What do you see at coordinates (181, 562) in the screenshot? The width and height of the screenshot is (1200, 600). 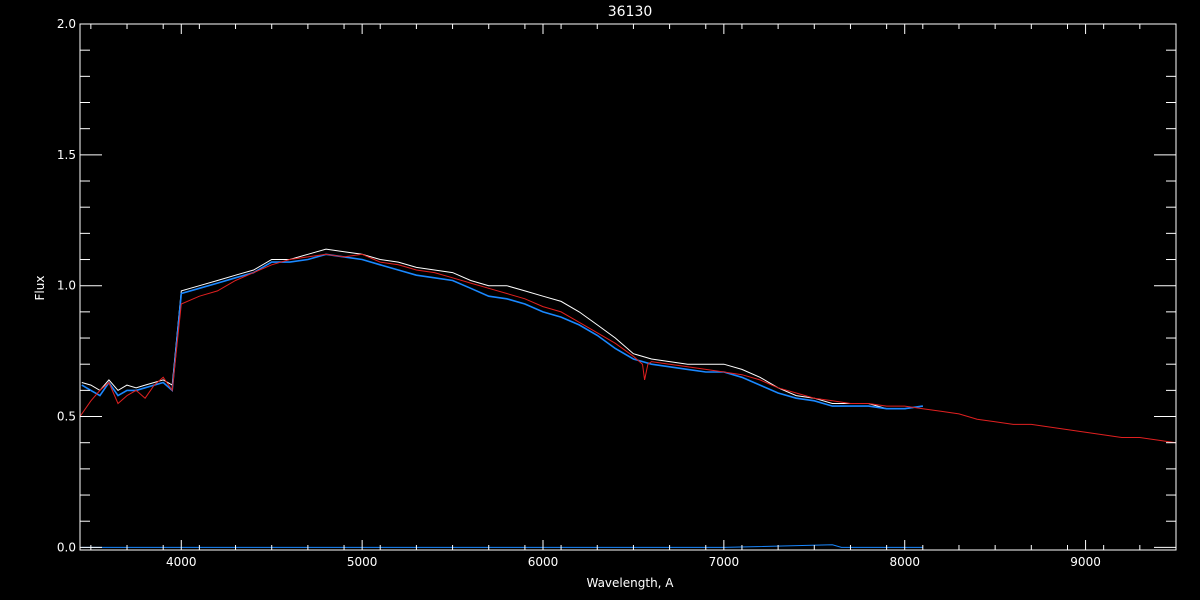 I see `x-tick-label: 4000` at bounding box center [181, 562].